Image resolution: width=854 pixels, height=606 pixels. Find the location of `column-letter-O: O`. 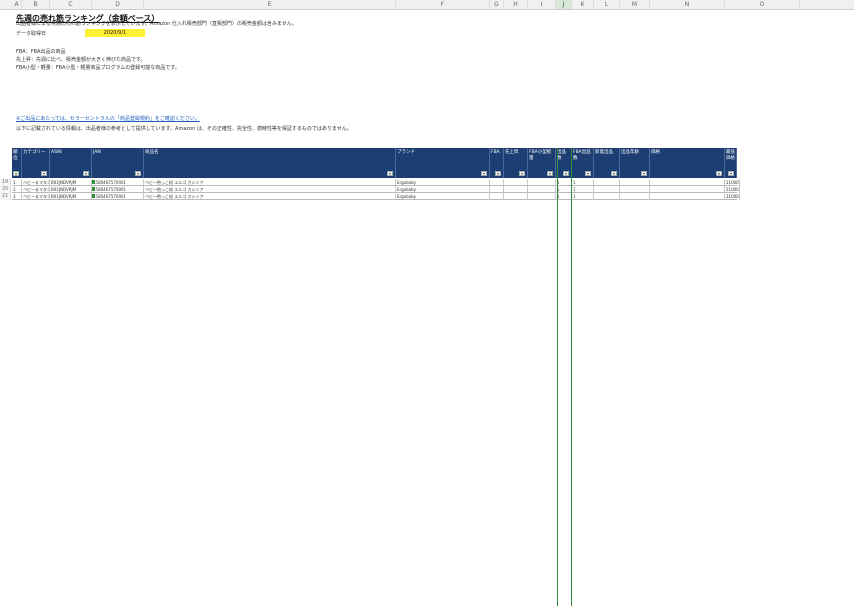

column-letter-O: O is located at coordinates (762, 4).